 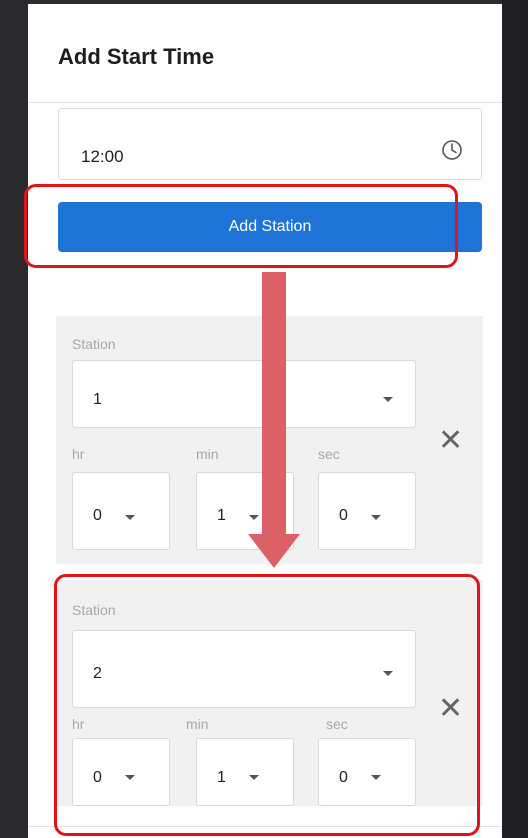 What do you see at coordinates (14, 419) in the screenshot?
I see `background-left` at bounding box center [14, 419].